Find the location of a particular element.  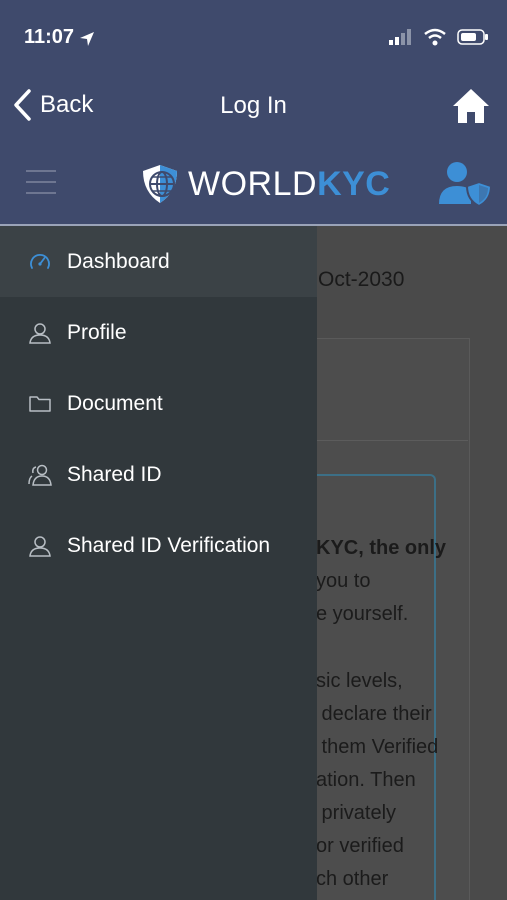

info-text-line: declare their is located at coordinates (374, 714).